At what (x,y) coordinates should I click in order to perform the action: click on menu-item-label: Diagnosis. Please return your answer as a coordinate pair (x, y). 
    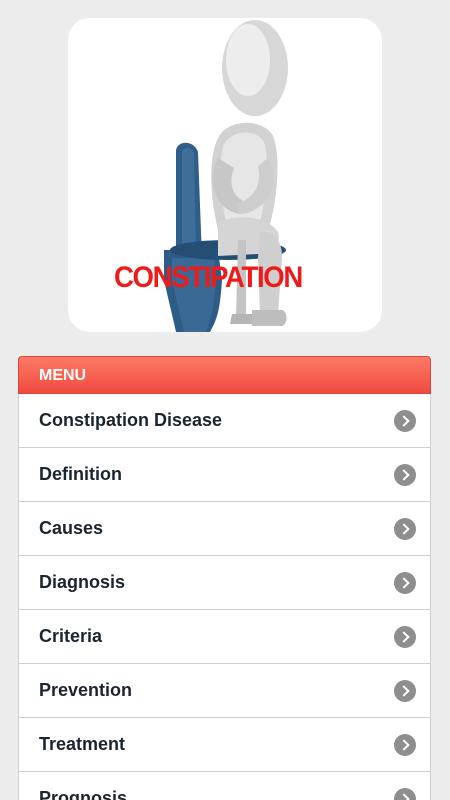
    Looking at the image, I should click on (82, 582).